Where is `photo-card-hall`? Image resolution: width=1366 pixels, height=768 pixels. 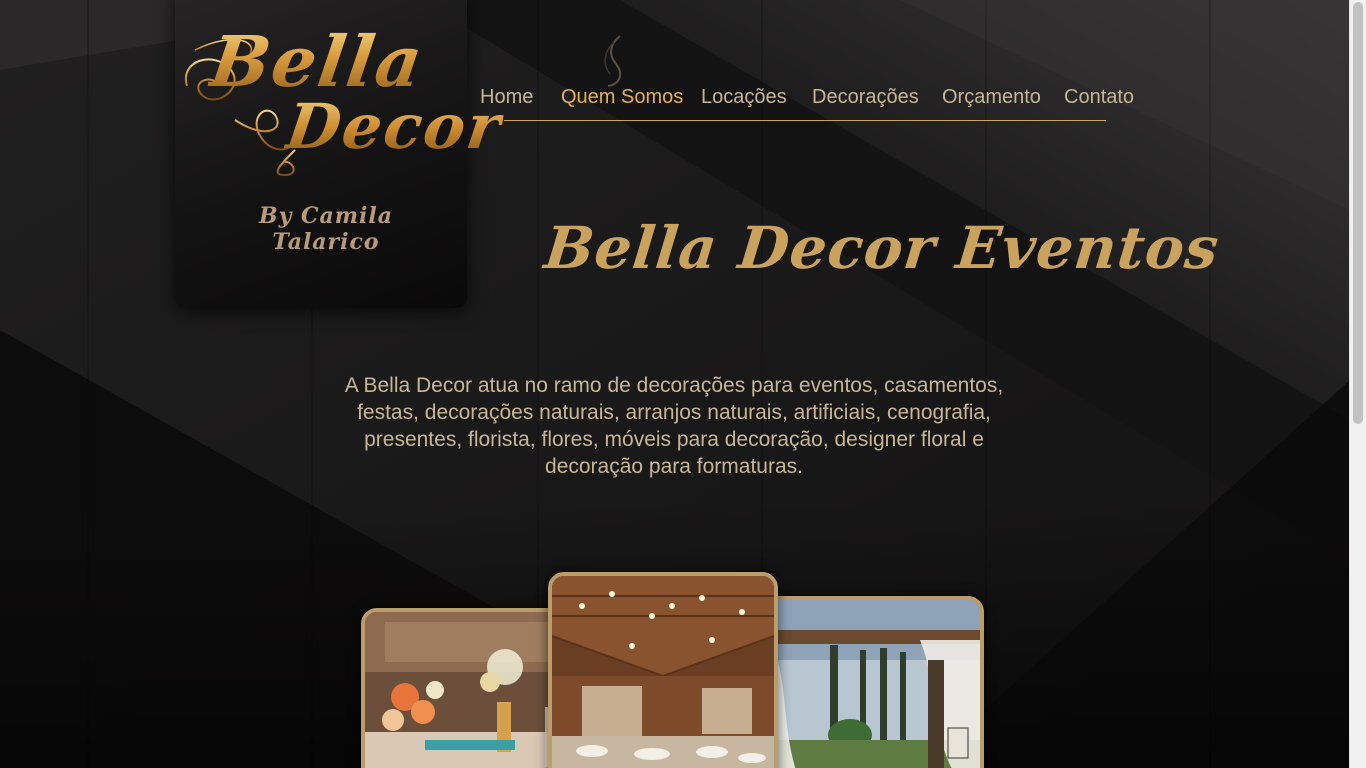 photo-card-hall is located at coordinates (663, 670).